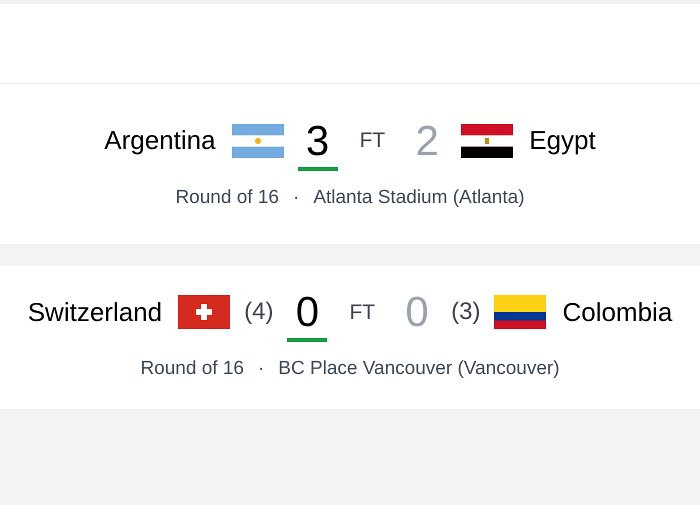 The height and width of the screenshot is (505, 700). I want to click on team-score: 2, so click(427, 141).